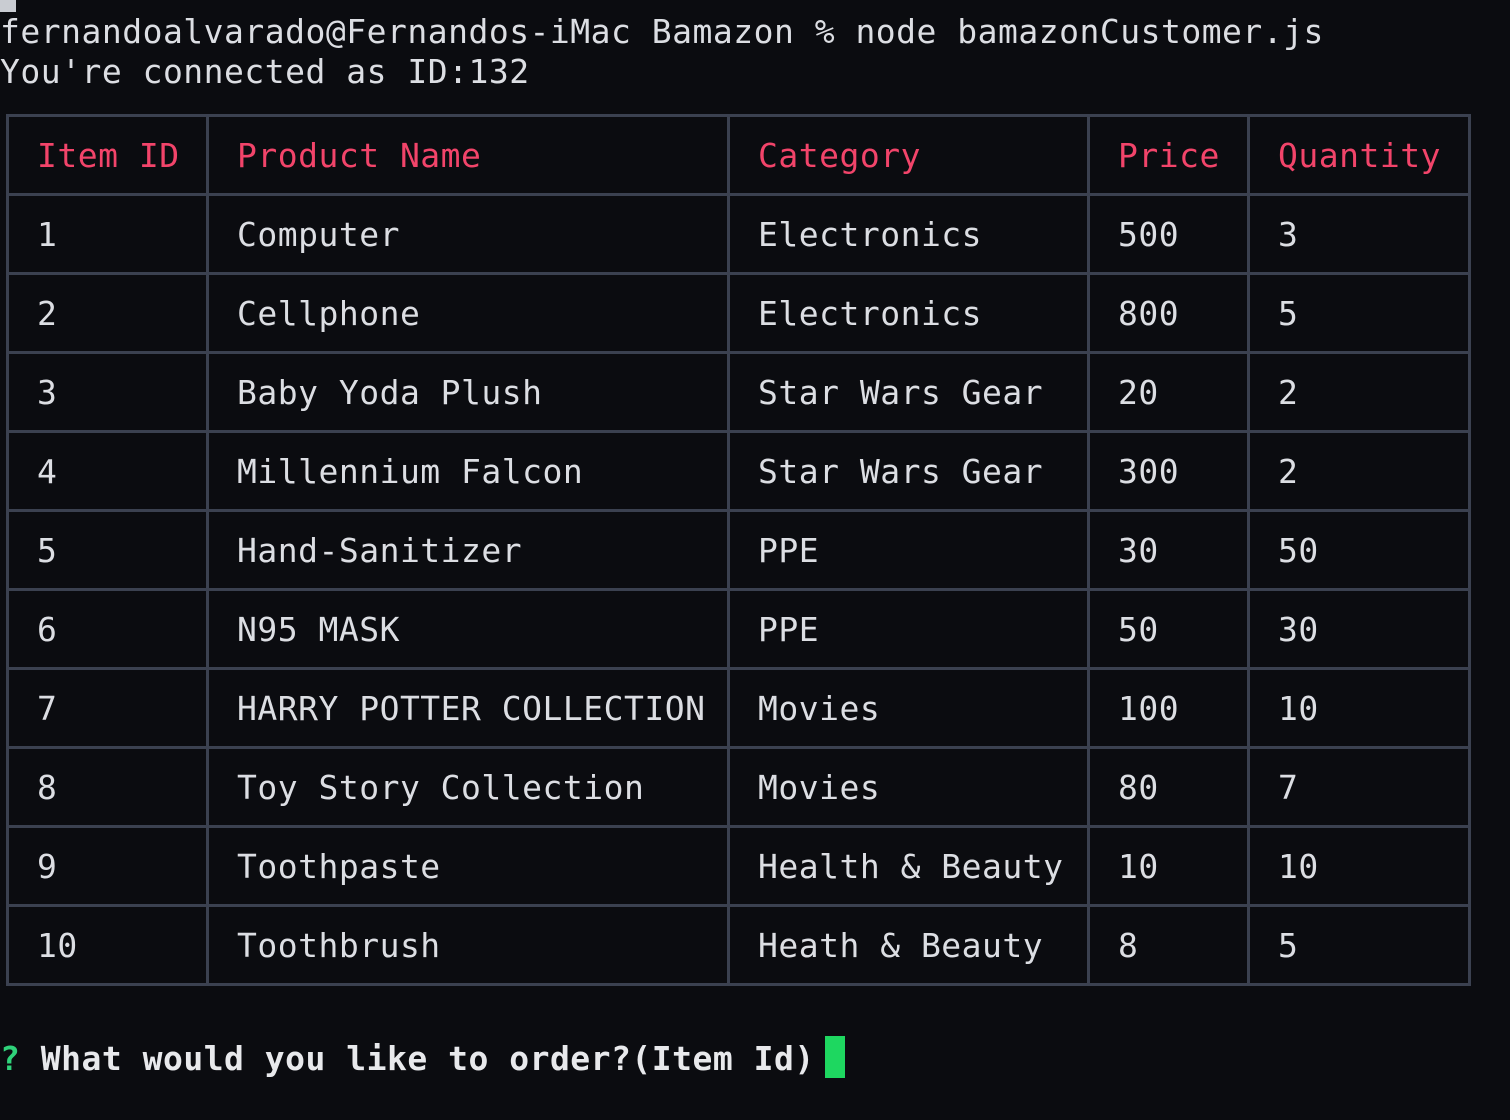 The height and width of the screenshot is (1120, 1510). I want to click on cell-product-name: Computer, so click(468, 234).